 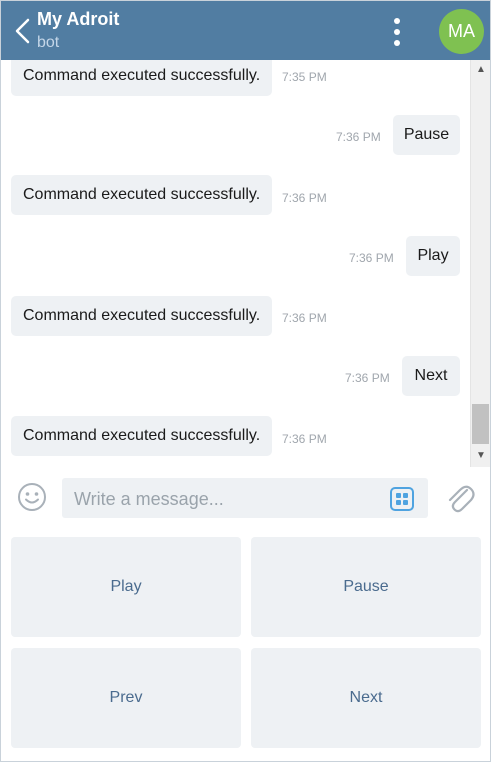 What do you see at coordinates (304, 77) in the screenshot?
I see `message-time: 7:35 PM` at bounding box center [304, 77].